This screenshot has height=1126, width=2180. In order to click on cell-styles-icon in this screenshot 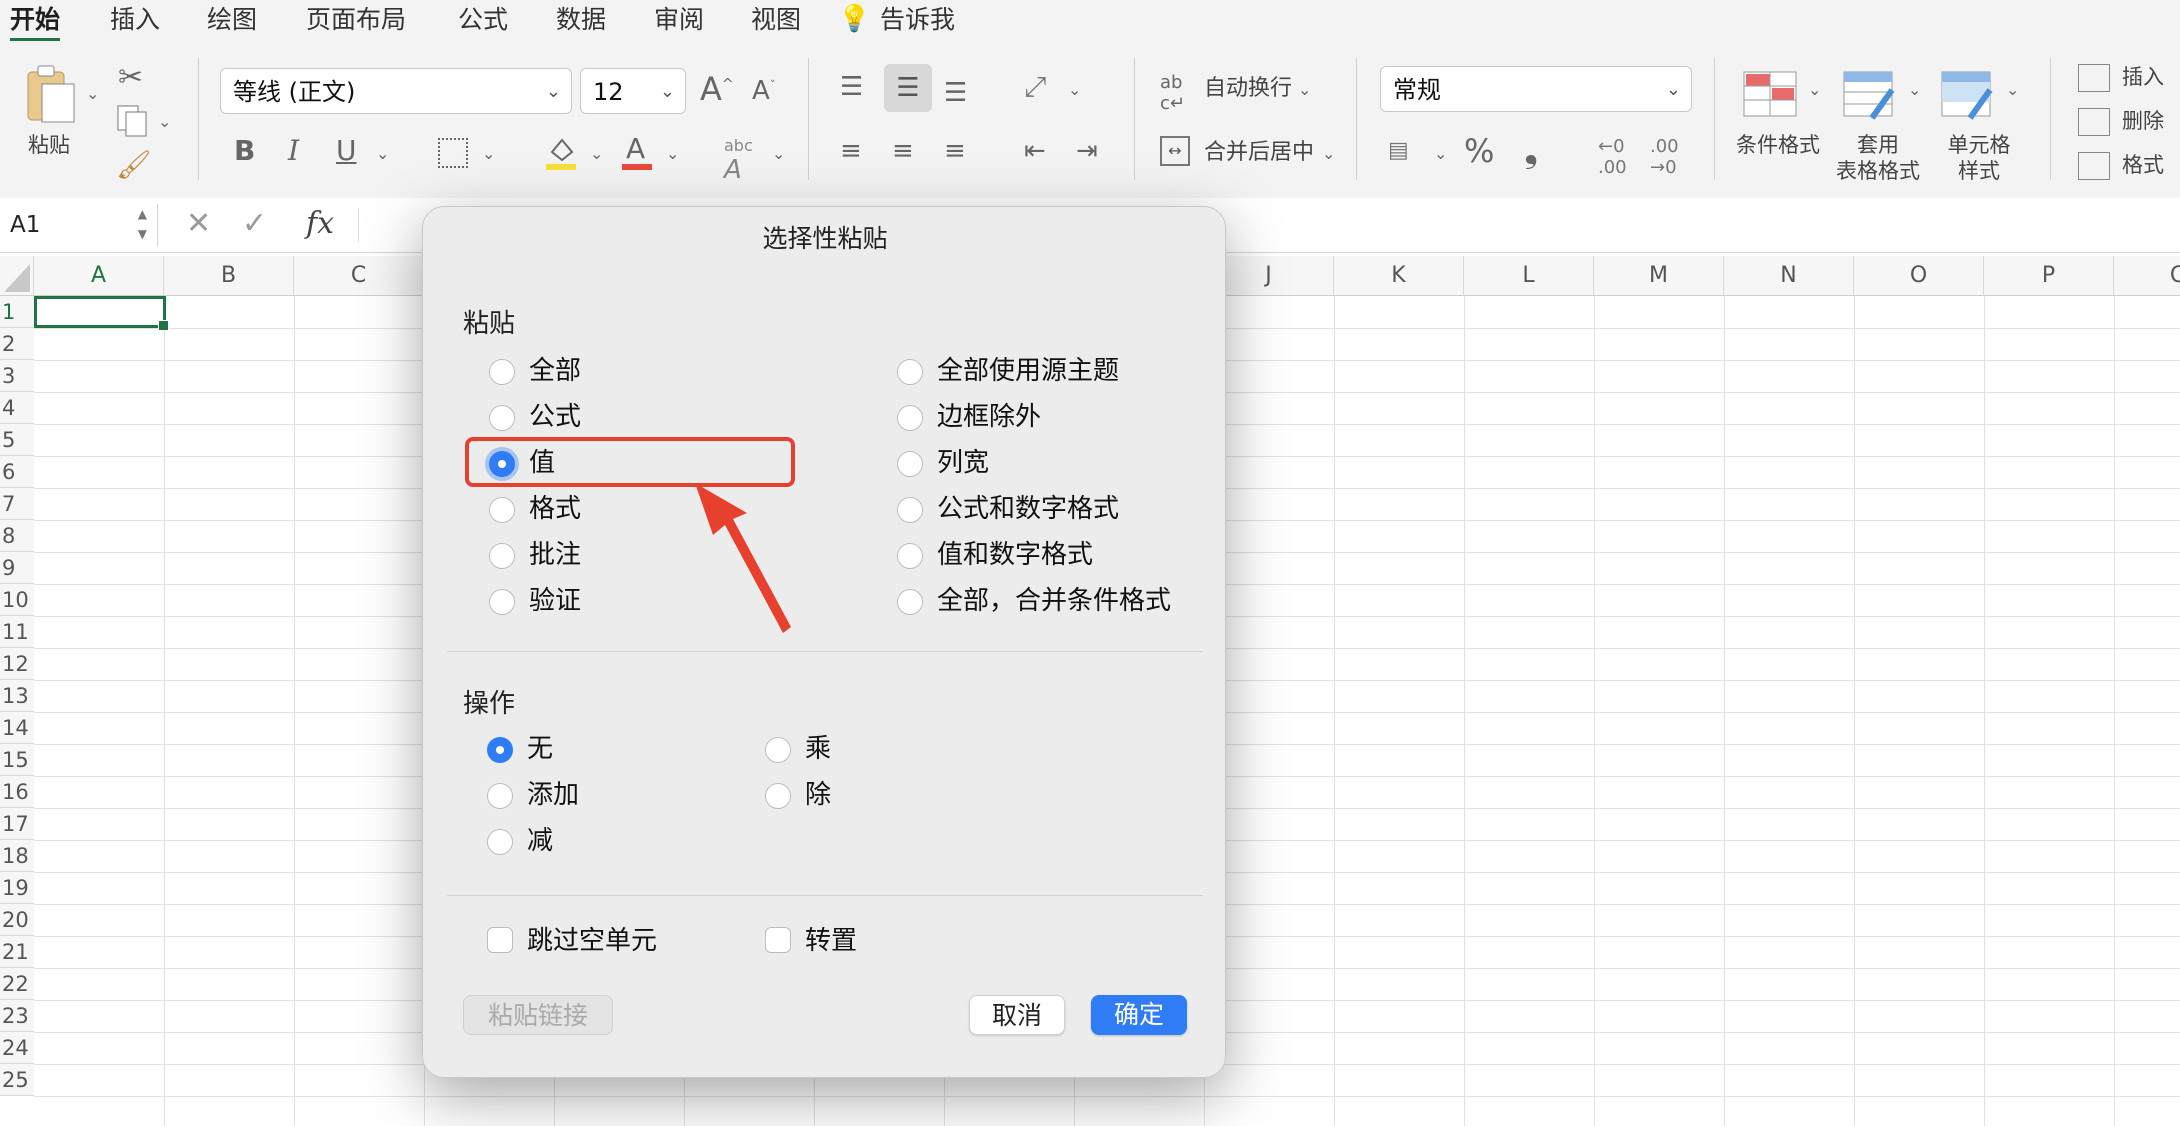, I will do `click(1968, 96)`.